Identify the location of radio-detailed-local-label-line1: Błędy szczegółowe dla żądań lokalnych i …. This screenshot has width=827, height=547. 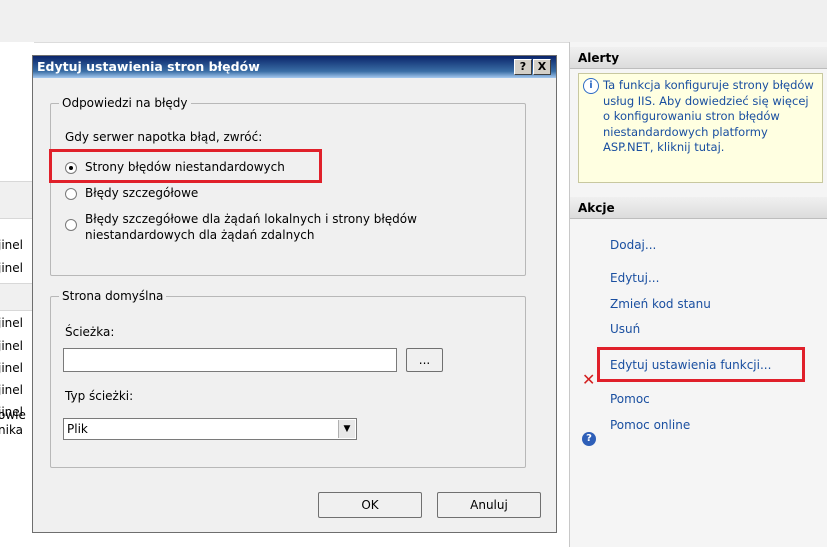
(251, 219).